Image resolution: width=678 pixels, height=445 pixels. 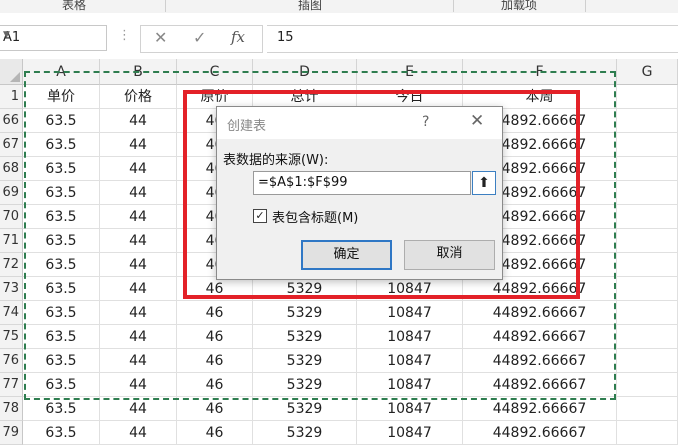 What do you see at coordinates (215, 72) in the screenshot?
I see `column-header-c: C` at bounding box center [215, 72].